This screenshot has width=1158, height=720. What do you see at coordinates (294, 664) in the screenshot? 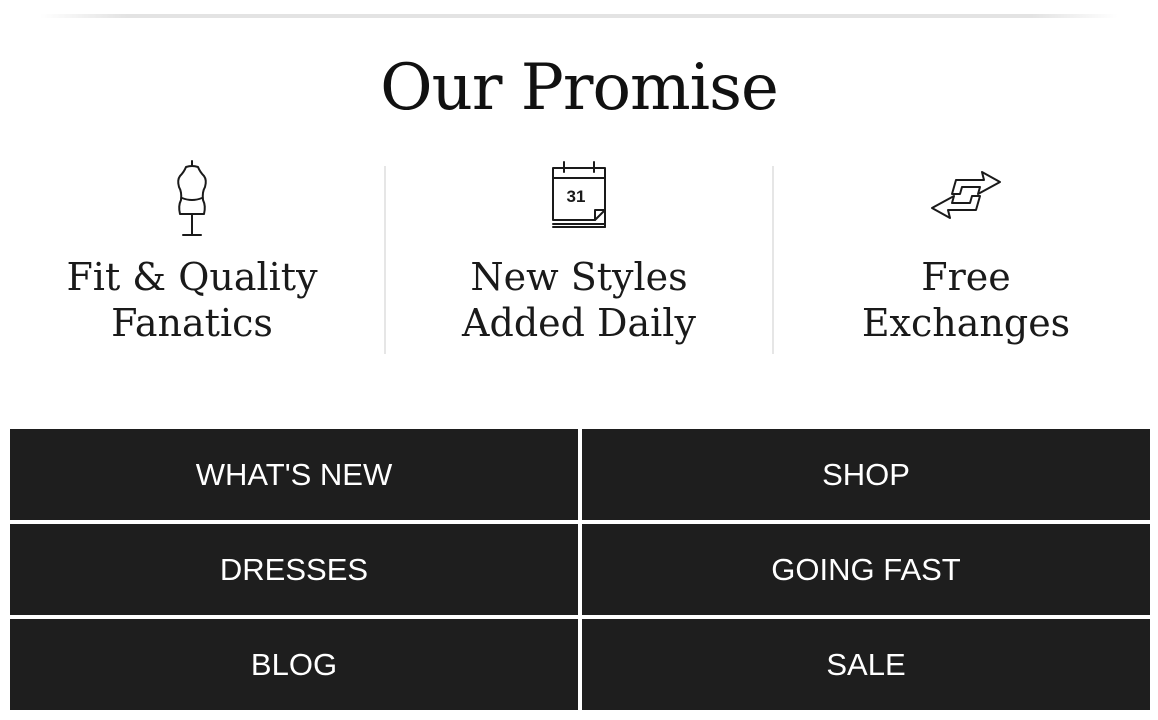
I see `nav-button-blog: BLOG` at bounding box center [294, 664].